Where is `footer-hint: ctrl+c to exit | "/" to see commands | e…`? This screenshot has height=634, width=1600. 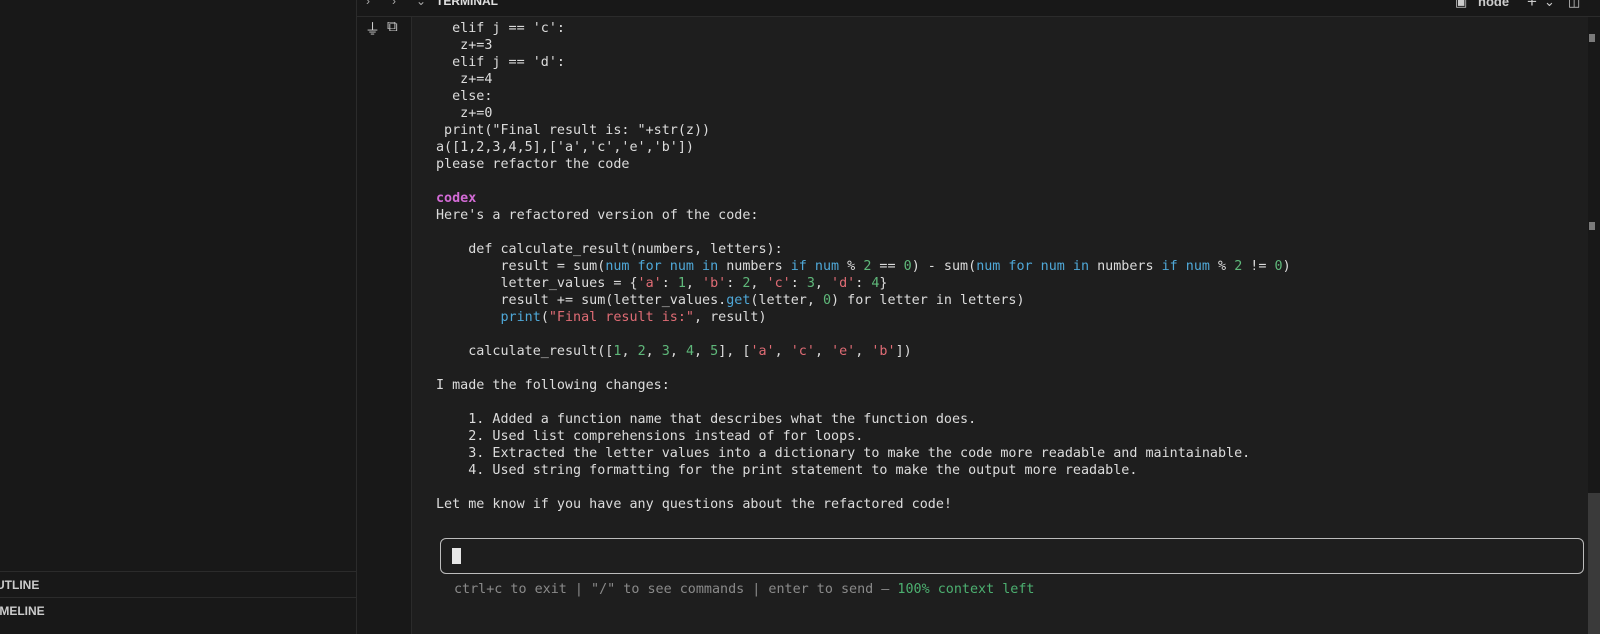
footer-hint: ctrl+c to exit | "/" to see commands | e… is located at coordinates (744, 589).